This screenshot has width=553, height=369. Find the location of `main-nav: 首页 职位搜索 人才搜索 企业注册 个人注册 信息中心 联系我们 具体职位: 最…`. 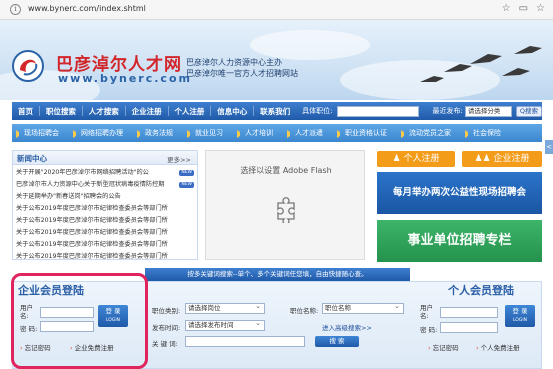

main-nav: 首页 职位搜索 人才搜索 企业注册 个人注册 信息中心 联系我们 具体职位: 最… is located at coordinates (277, 111).